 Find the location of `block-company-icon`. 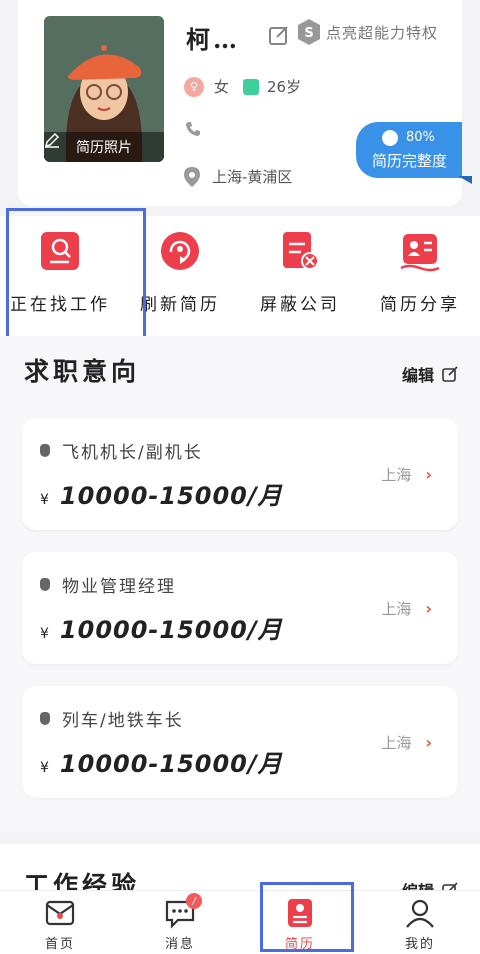

block-company-icon is located at coordinates (300, 251).